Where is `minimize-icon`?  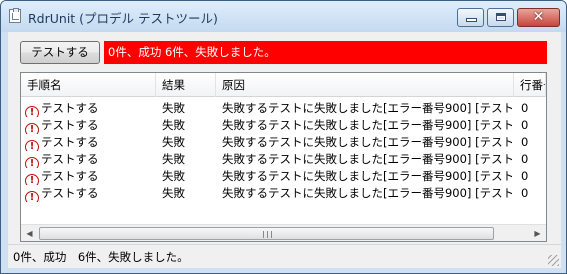
minimize-icon is located at coordinates (471, 20).